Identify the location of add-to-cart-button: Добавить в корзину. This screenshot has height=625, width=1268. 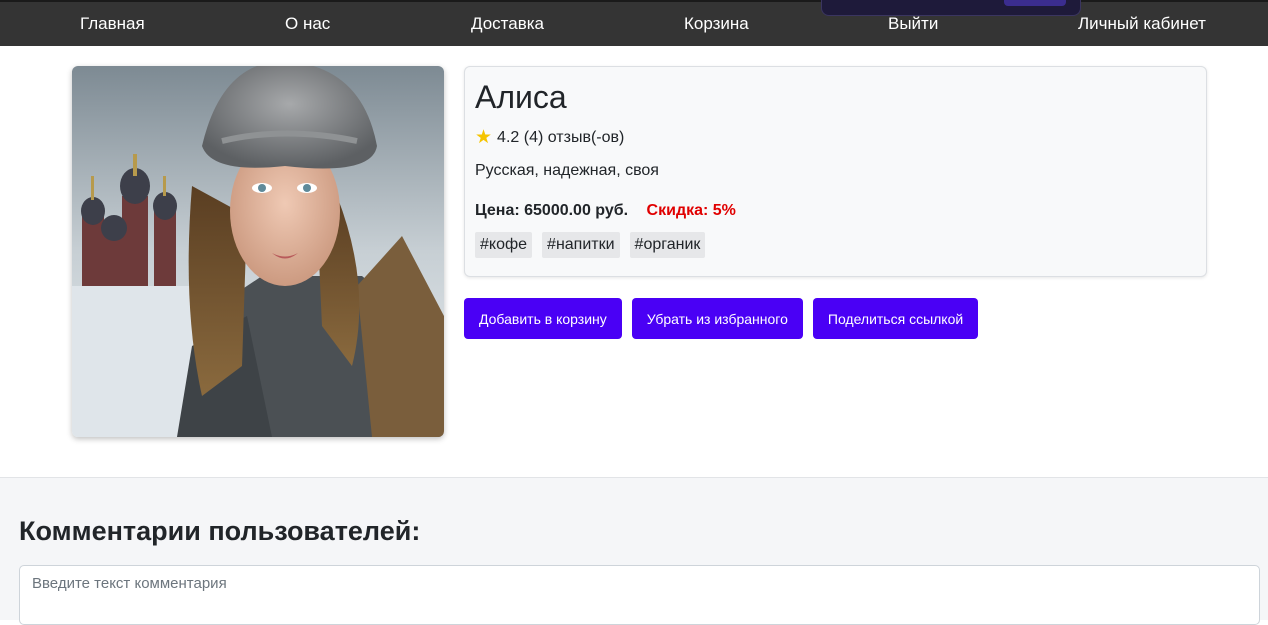
(543, 318).